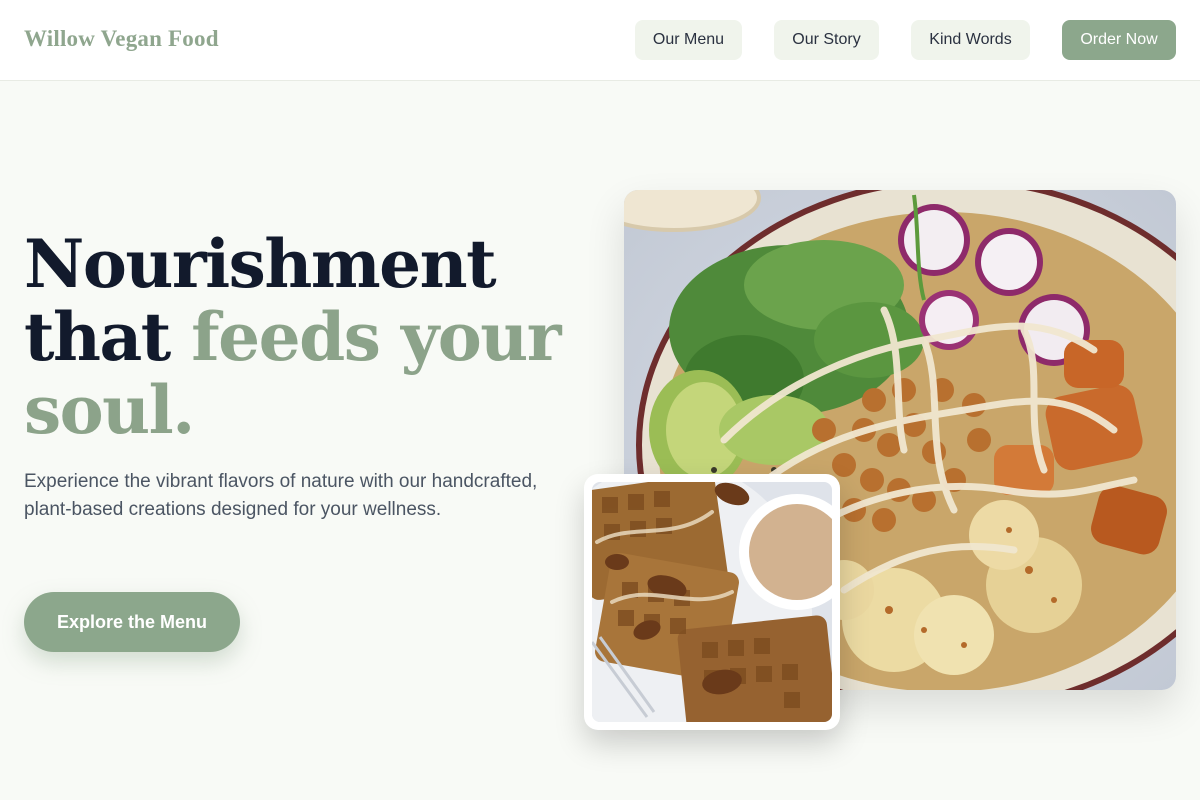 This screenshot has width=1200, height=800. What do you see at coordinates (108, 337) in the screenshot?
I see `hero-heading-plain: that` at bounding box center [108, 337].